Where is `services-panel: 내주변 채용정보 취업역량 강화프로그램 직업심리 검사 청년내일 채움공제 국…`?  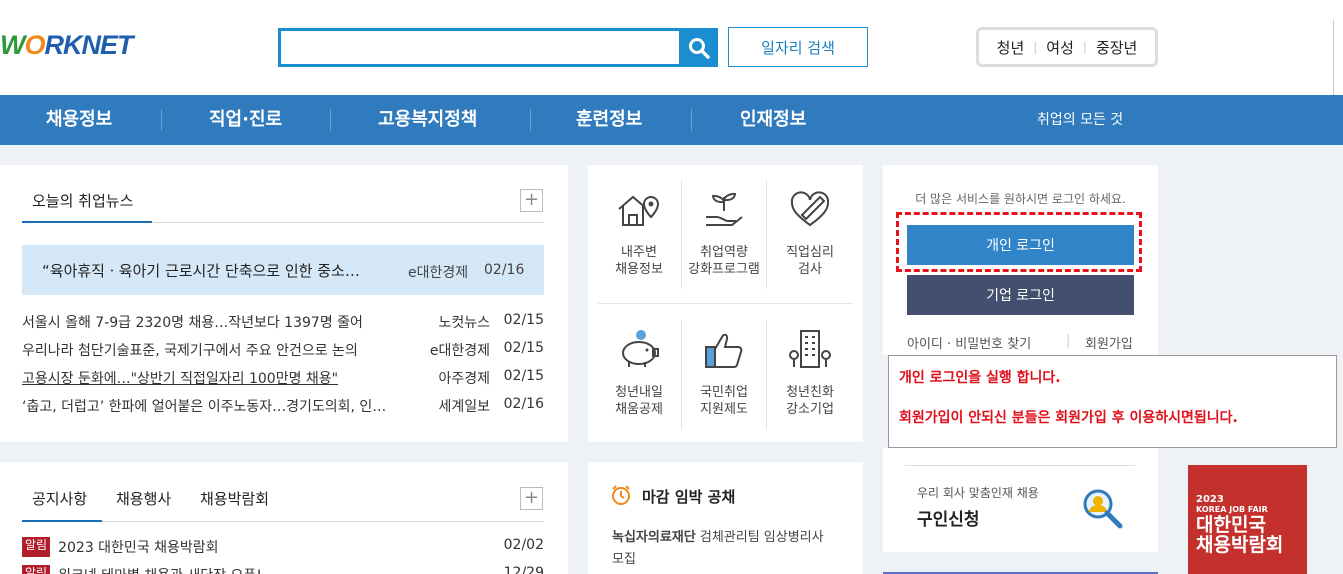
services-panel: 내주변 채용정보 취업역량 강화프로그램 직업심리 검사 청년내일 채움공제 국… is located at coordinates (725, 303).